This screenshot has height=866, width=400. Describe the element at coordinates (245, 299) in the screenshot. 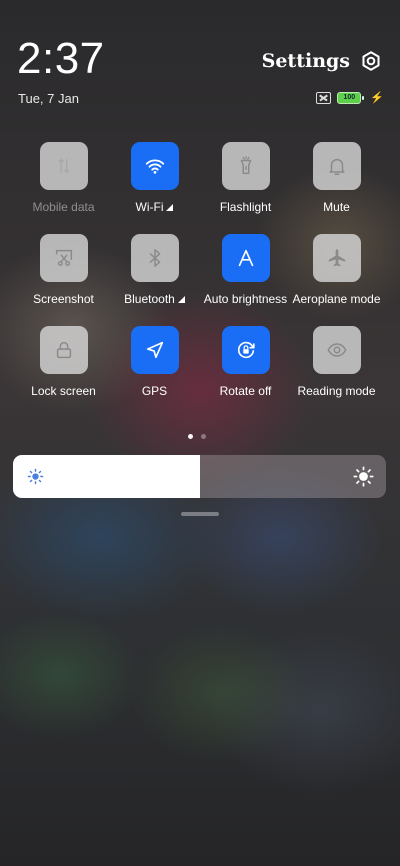

I see `tile-label: Auto brightness` at that location.